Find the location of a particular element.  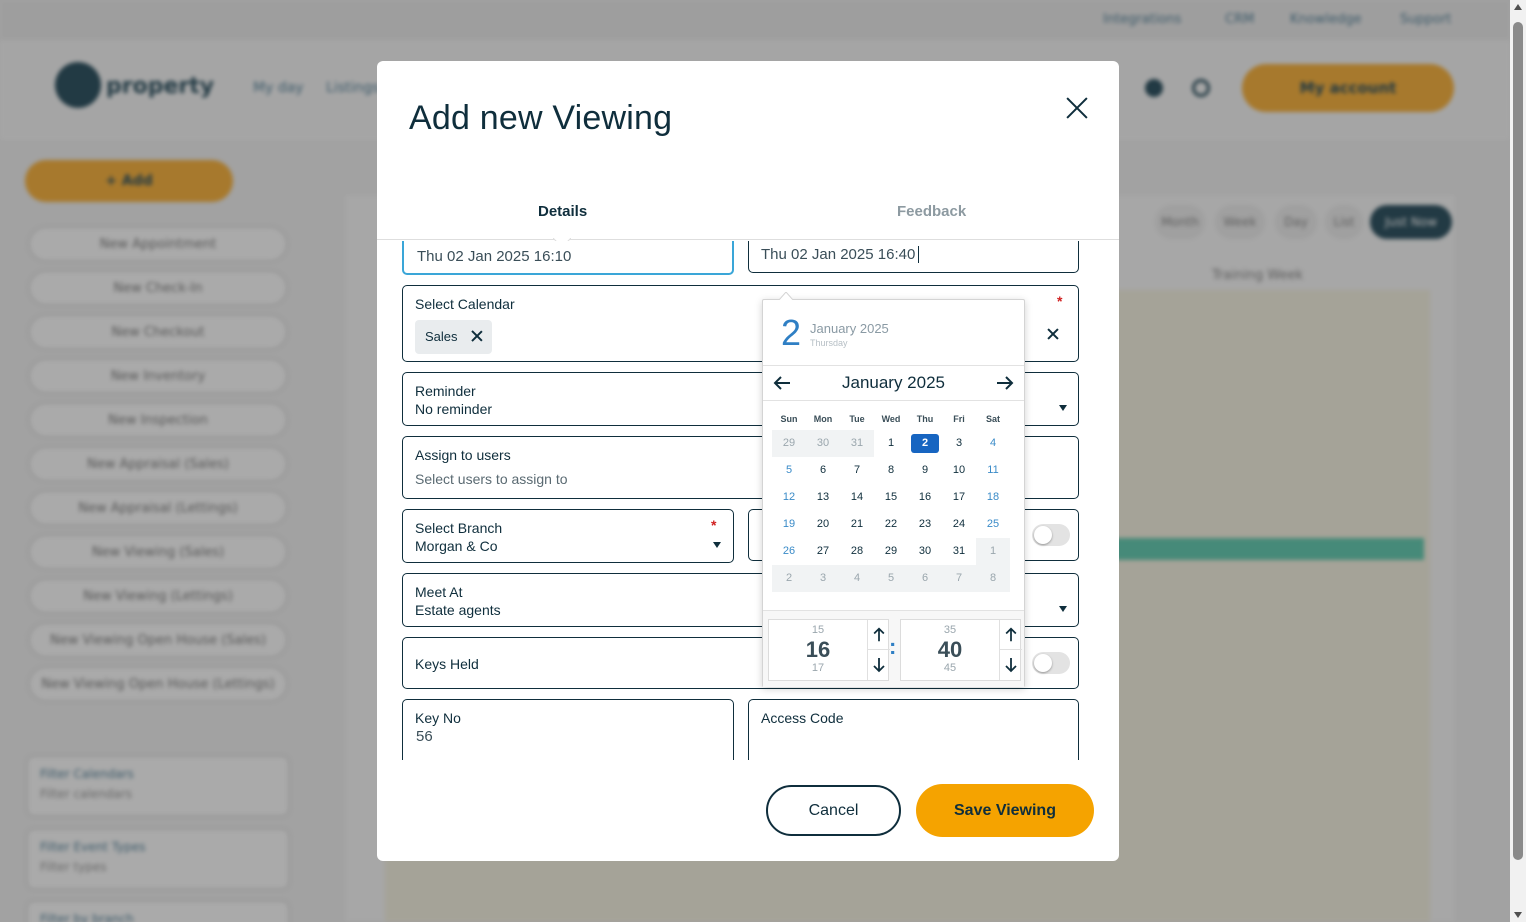

calendar-day: 24 is located at coordinates (959, 524).